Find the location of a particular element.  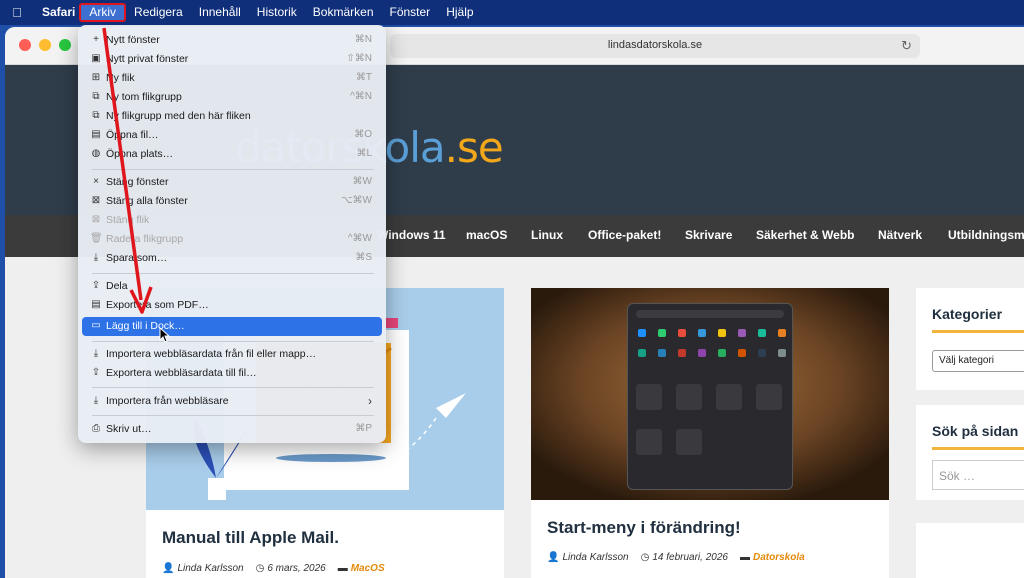

post-title: Manual till Apple Mail. is located at coordinates (250, 538).